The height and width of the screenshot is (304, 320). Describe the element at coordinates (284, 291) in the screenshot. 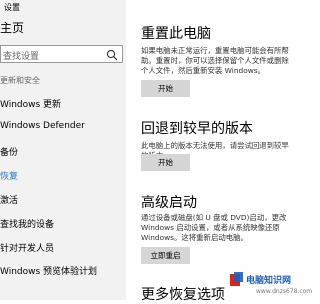

I see `watermark-url: www.dnzs678.com` at that location.